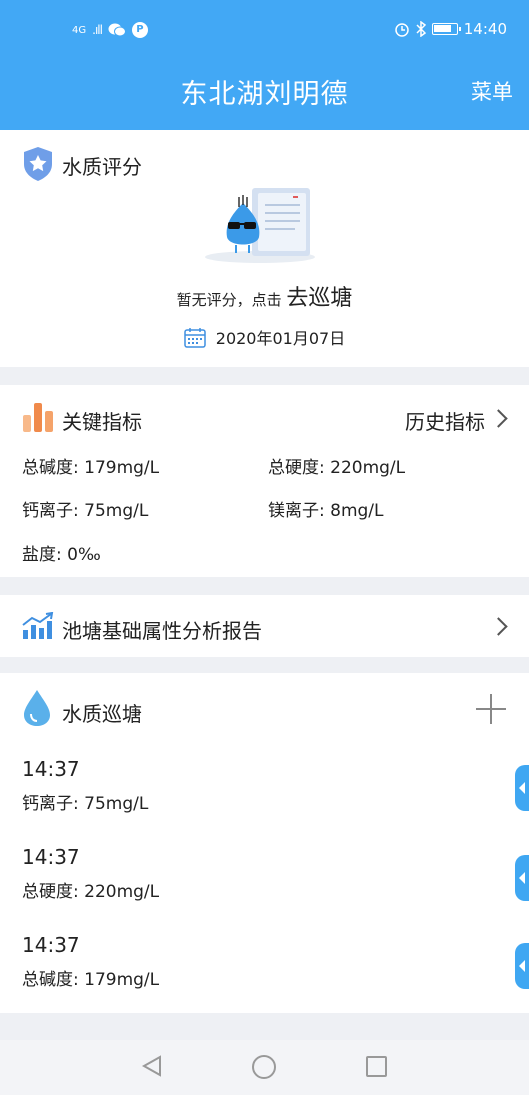  Describe the element at coordinates (85, 785) in the screenshot. I see `patrol-record: 14:37 钙离子: 75mg/L` at that location.